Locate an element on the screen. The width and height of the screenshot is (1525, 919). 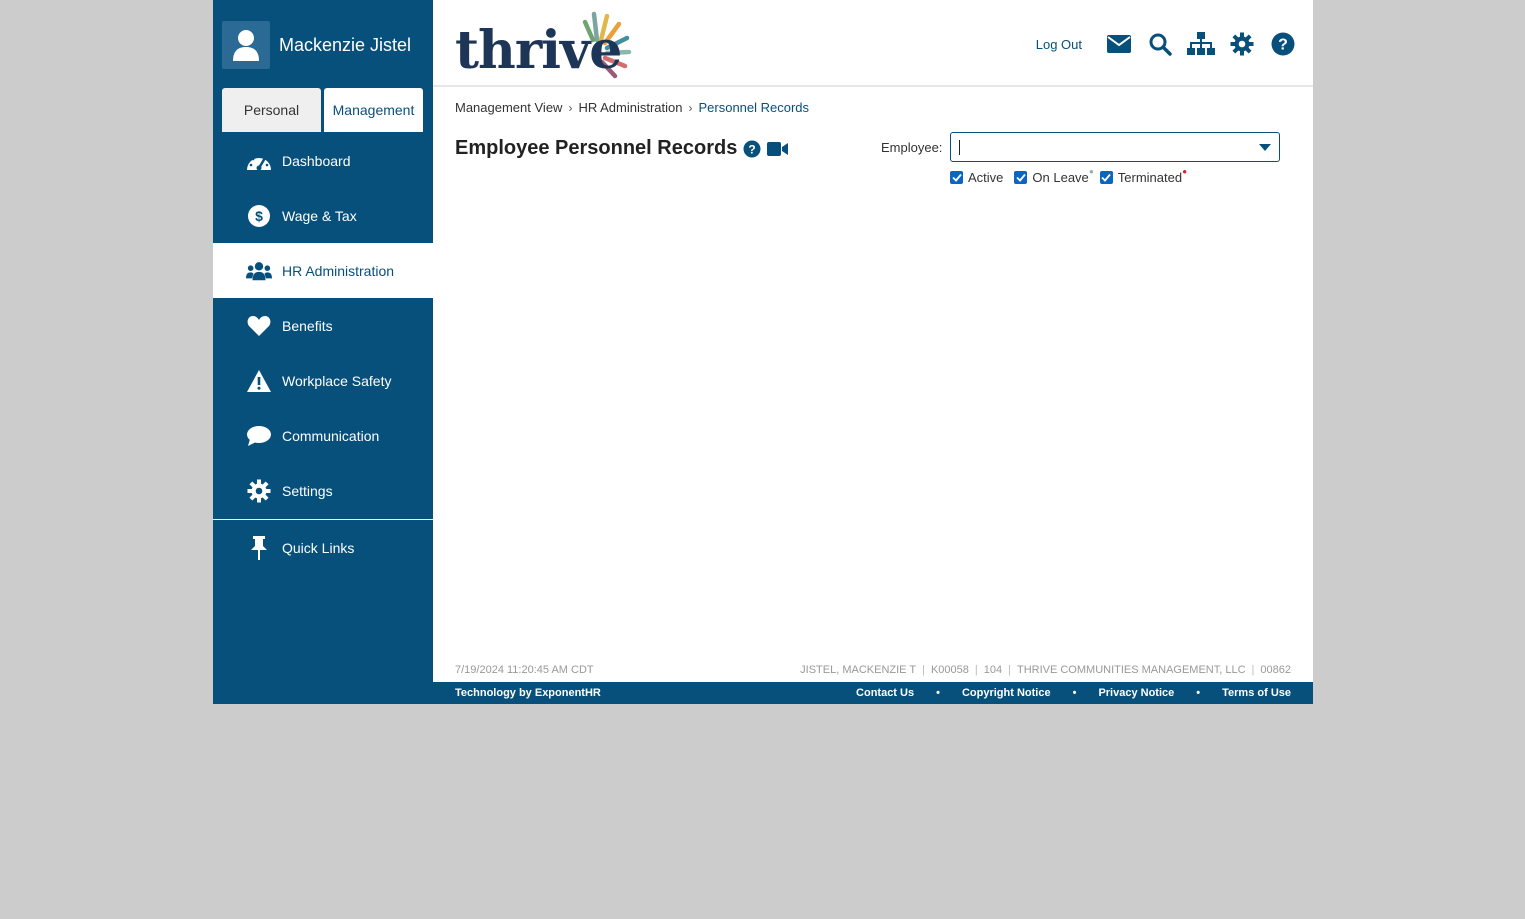
filter-active: Active is located at coordinates (976, 177).